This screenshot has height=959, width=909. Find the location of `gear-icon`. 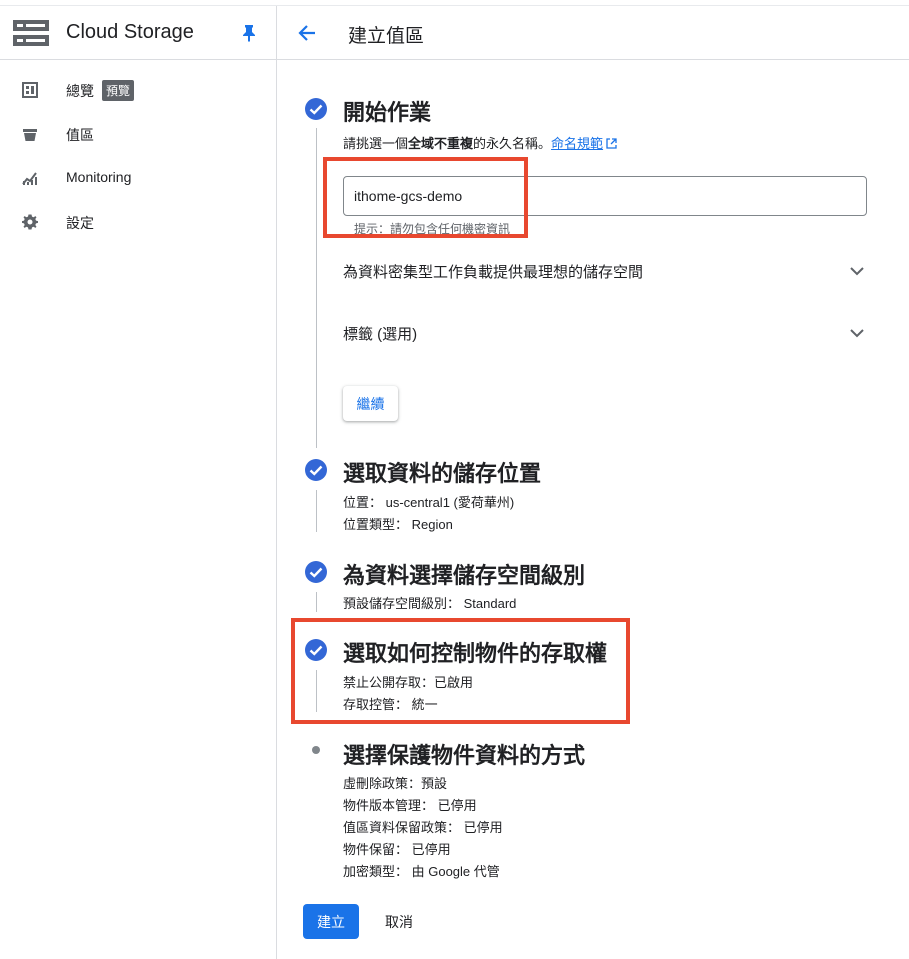

gear-icon is located at coordinates (30, 222).